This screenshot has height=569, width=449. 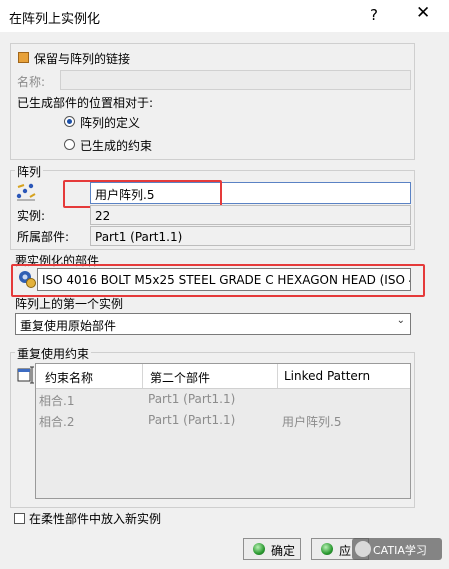 I want to click on owner-field: Part1 (Part1.1), so click(x=250, y=236).